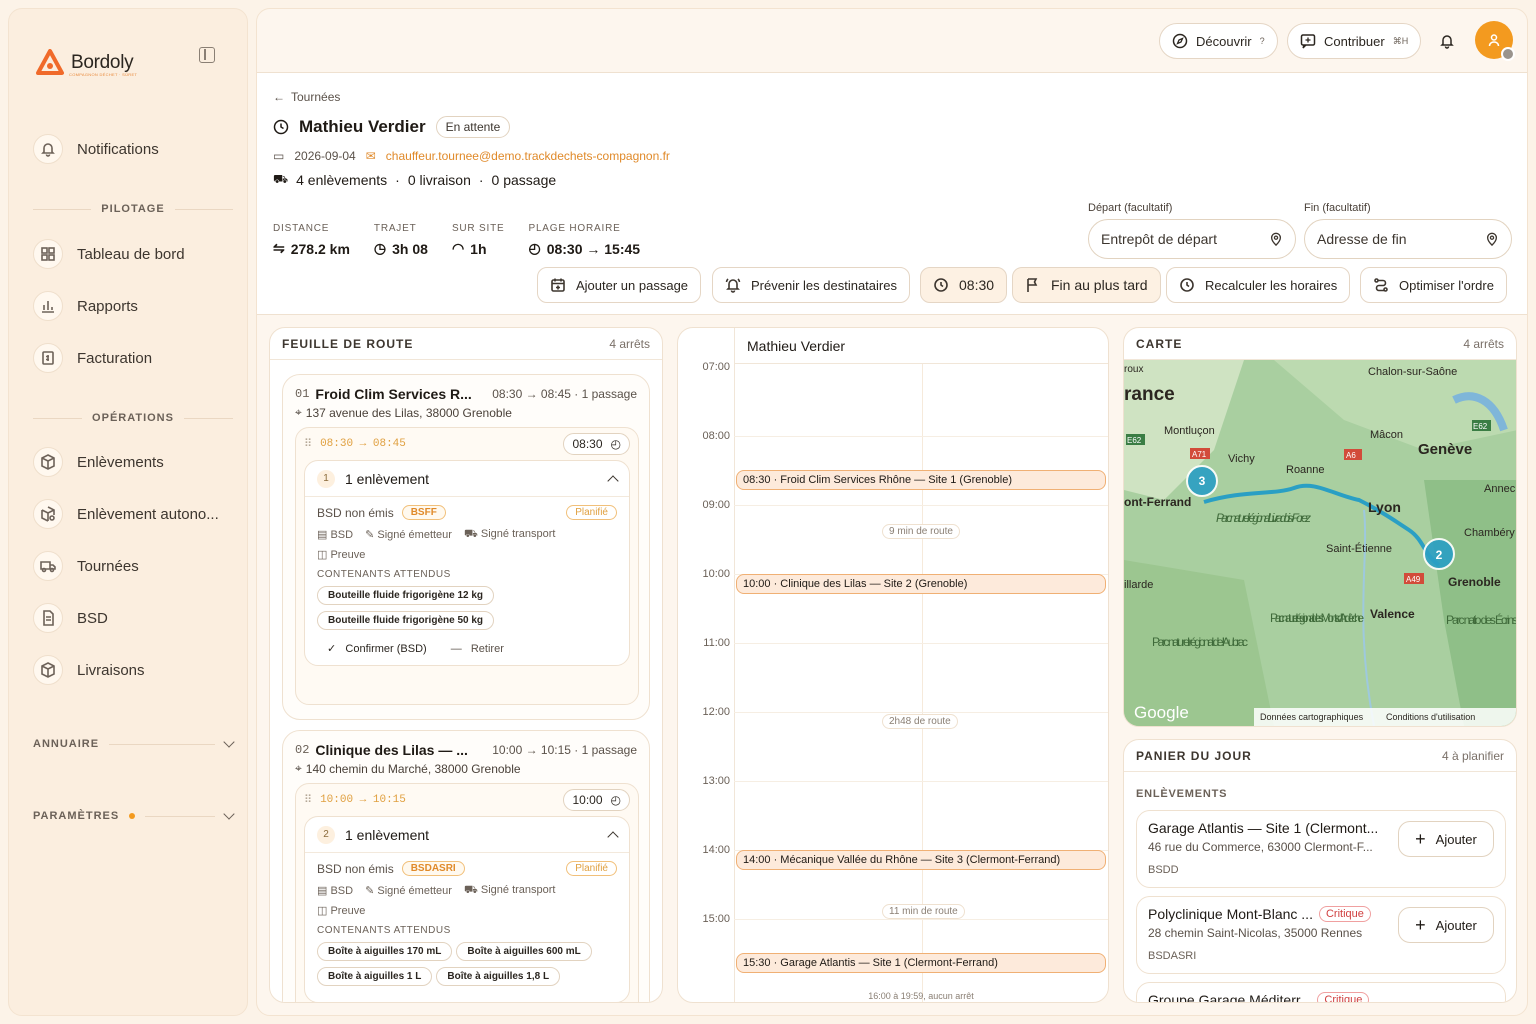 The width and height of the screenshot is (1536, 1024). I want to click on document-icon, so click(48, 618).